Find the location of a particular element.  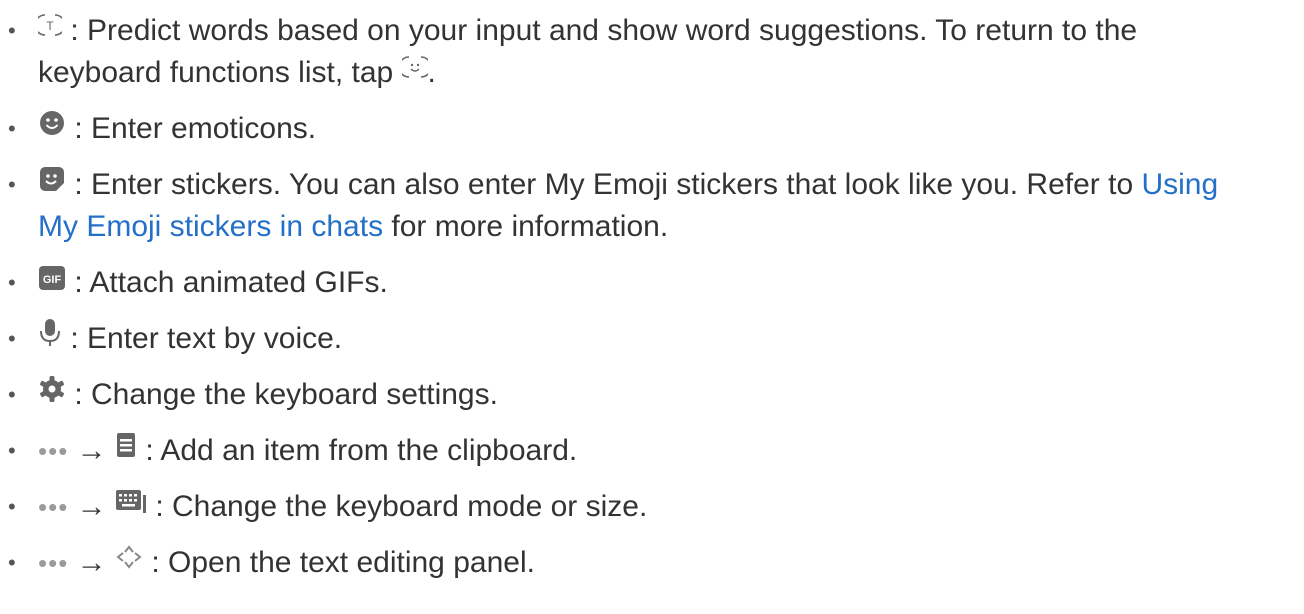

item-text: : Open the text editing panel. is located at coordinates (343, 562).